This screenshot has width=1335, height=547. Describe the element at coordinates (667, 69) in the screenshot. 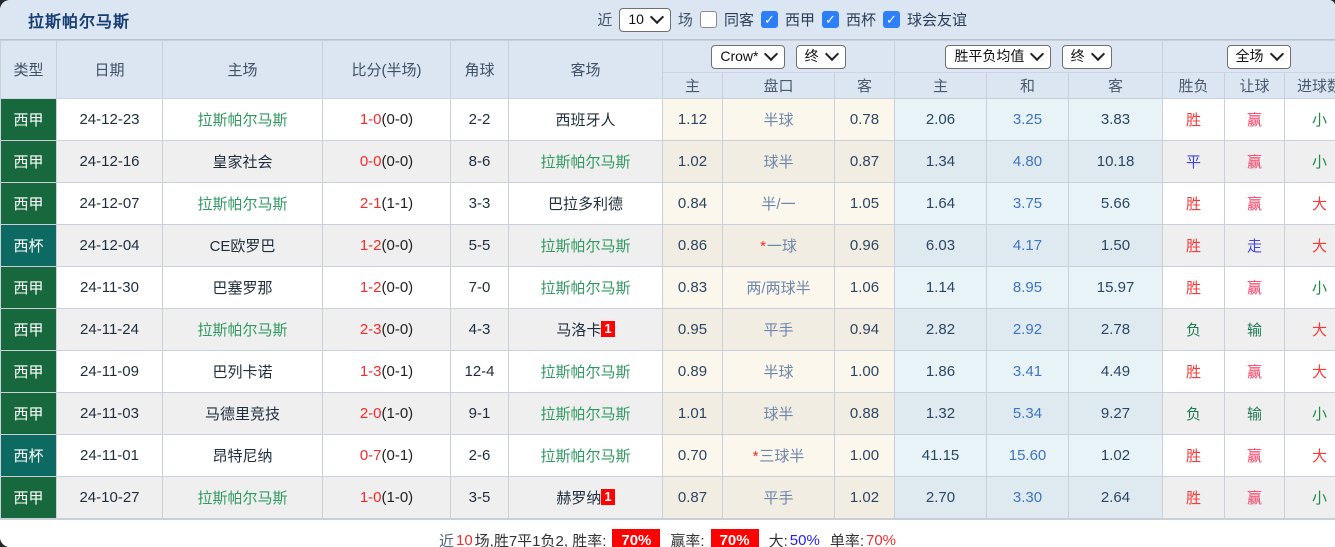

I see `header-select-row: 类型 日期 主场 比分(半场) 角球 客场 Crow* 终 胜平负均值 终 全场` at that location.